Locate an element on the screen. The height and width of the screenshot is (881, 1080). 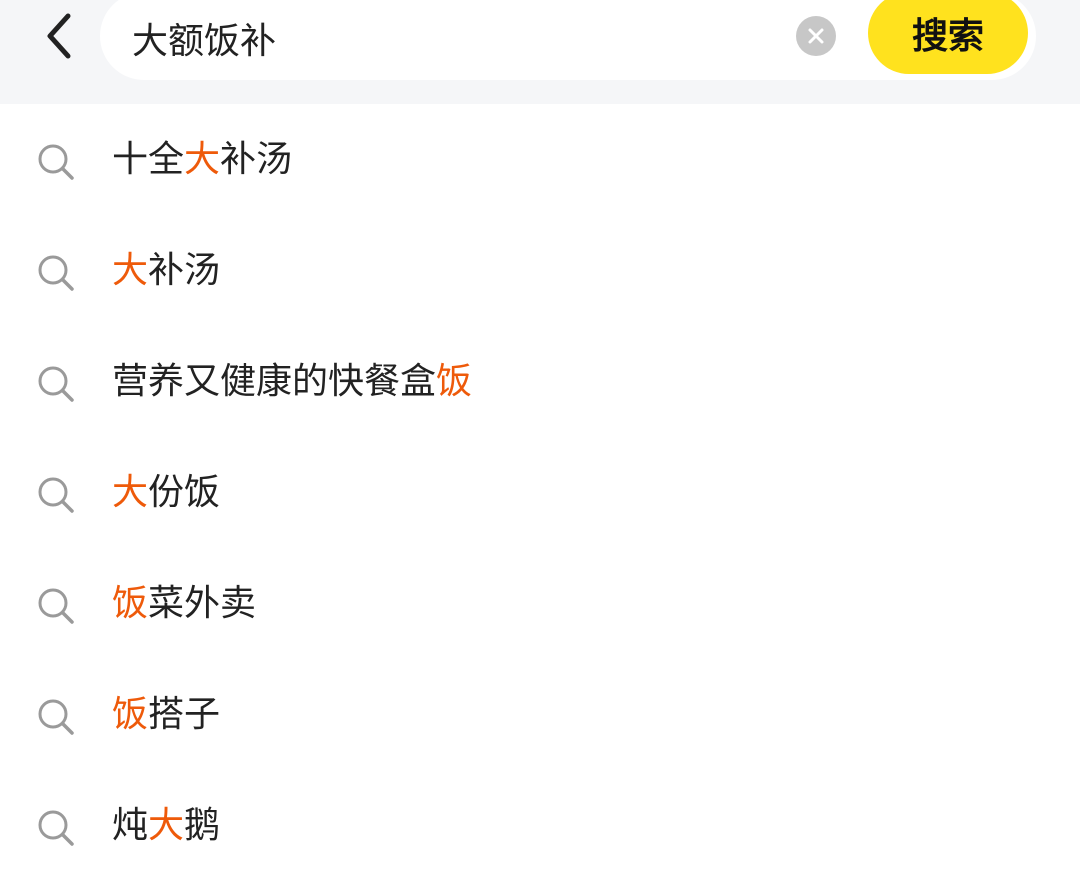
suggestion-text: 大份饭 is located at coordinates (166, 493).